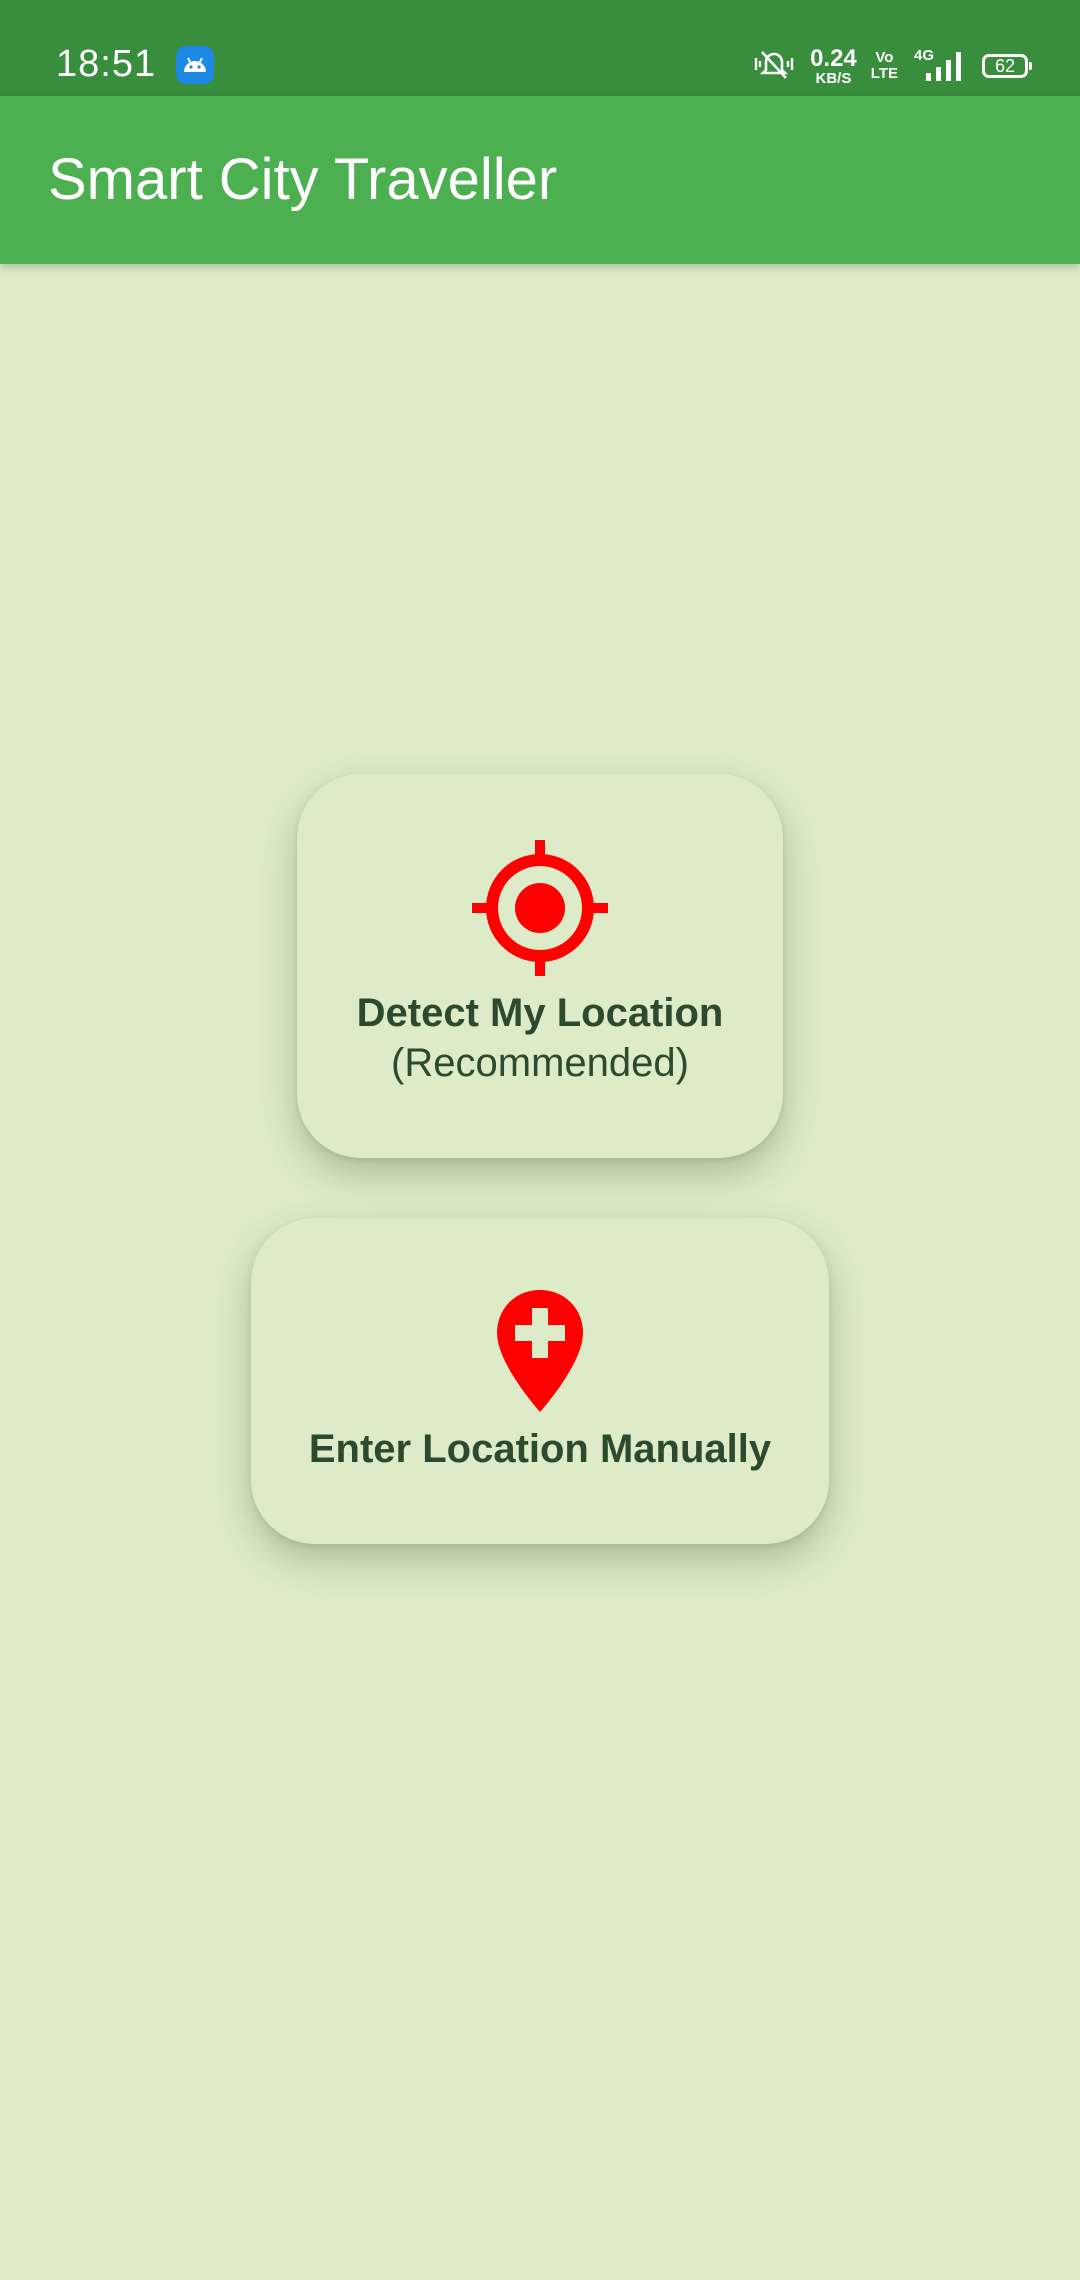  I want to click on status-bar: 18:51 0.24 KB/S Vo LTE 4G 62, so click(540, 48).